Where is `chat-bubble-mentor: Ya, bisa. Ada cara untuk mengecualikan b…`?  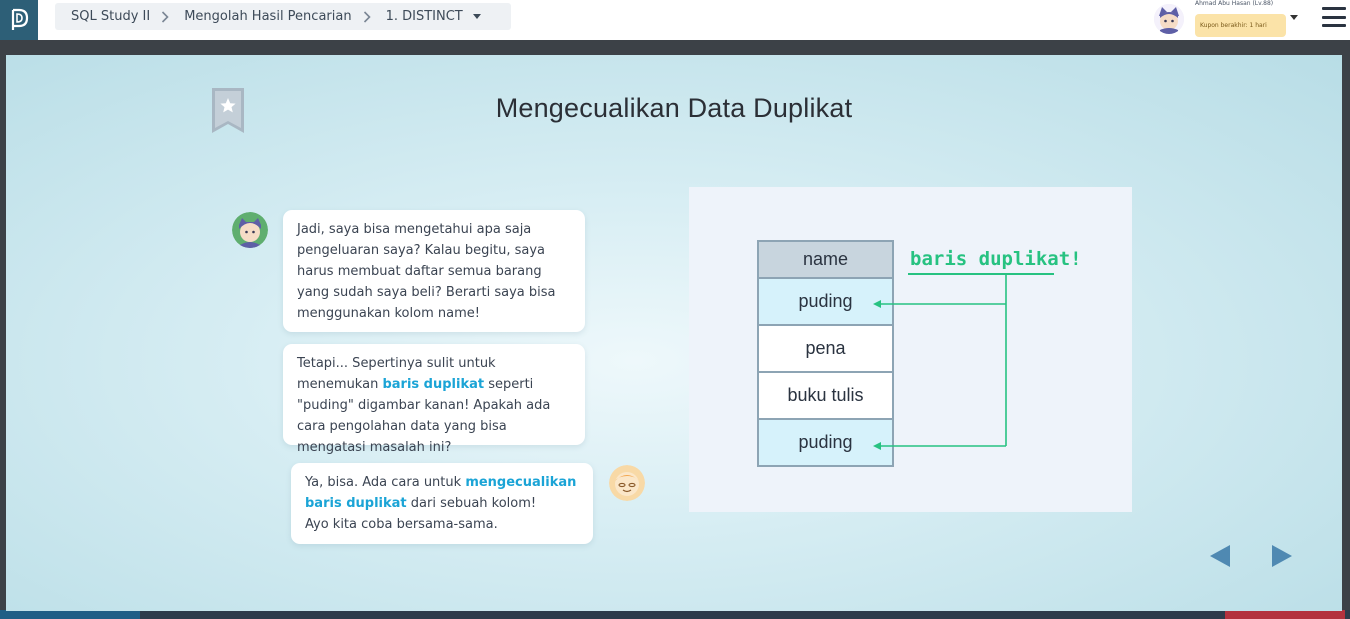 chat-bubble-mentor: Ya, bisa. Ada cara untuk mengecualikan b… is located at coordinates (442, 503).